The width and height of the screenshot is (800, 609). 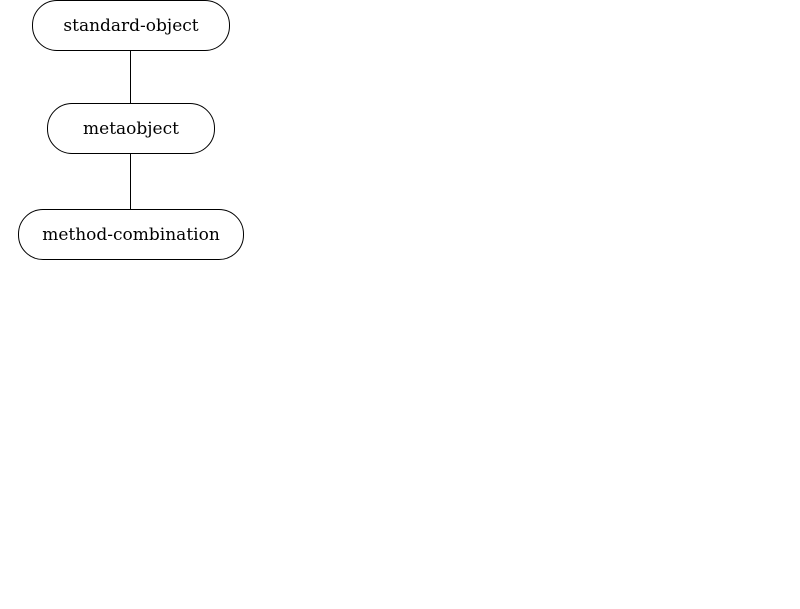 I want to click on edge-standard-object-to-metaobject, so click(x=130, y=77).